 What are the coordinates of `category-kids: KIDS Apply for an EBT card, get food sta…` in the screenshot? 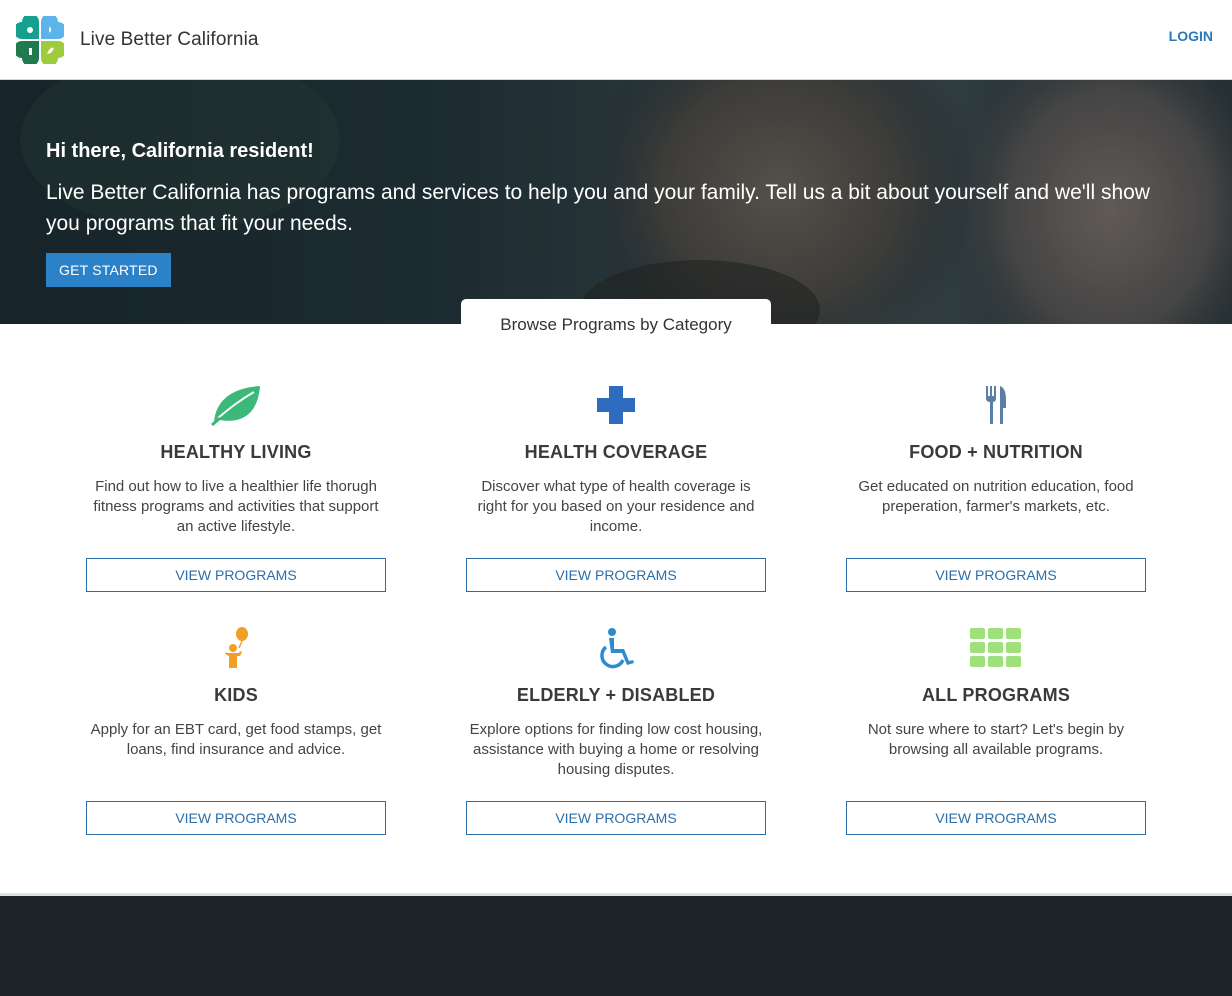 It's located at (236, 729).